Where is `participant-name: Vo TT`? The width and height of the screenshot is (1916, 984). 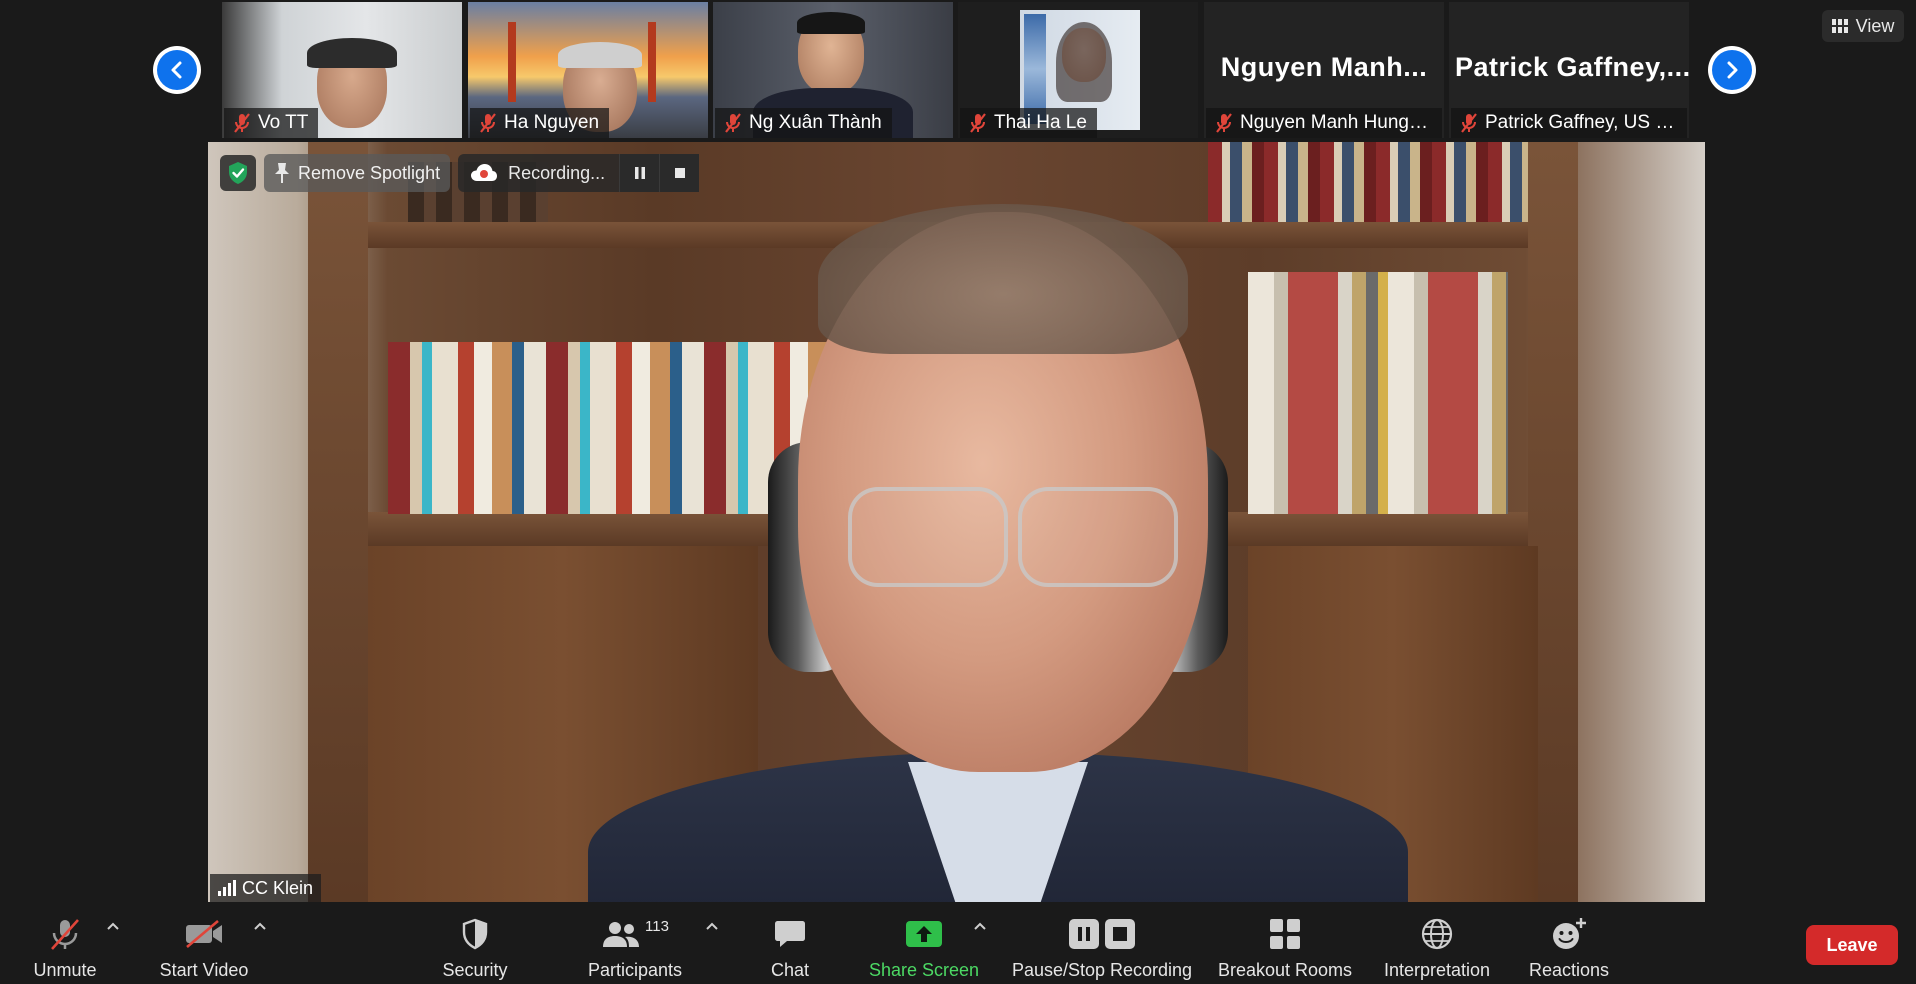 participant-name: Vo TT is located at coordinates (283, 122).